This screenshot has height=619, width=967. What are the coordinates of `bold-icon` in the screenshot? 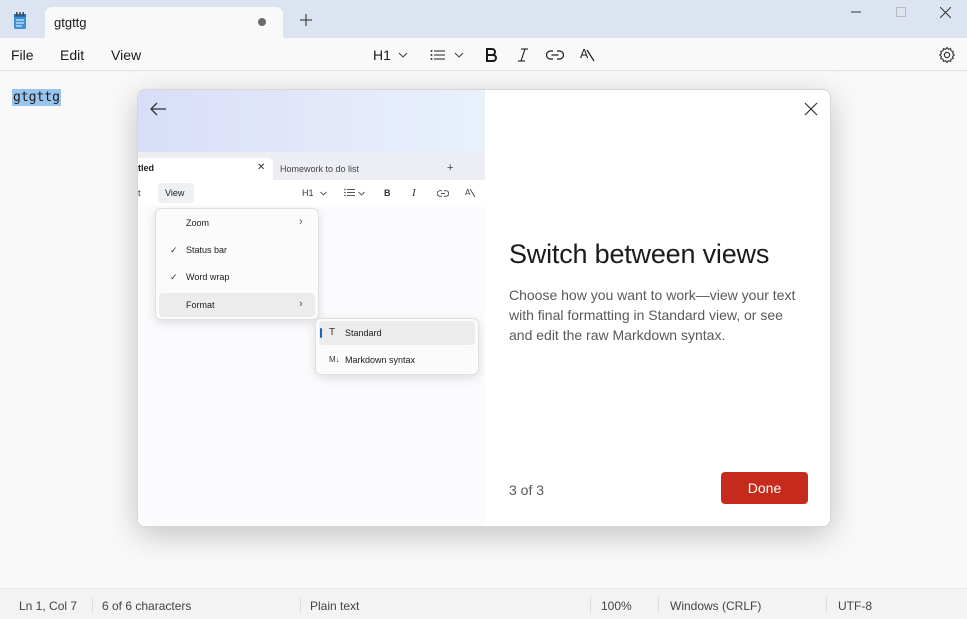 It's located at (491, 55).